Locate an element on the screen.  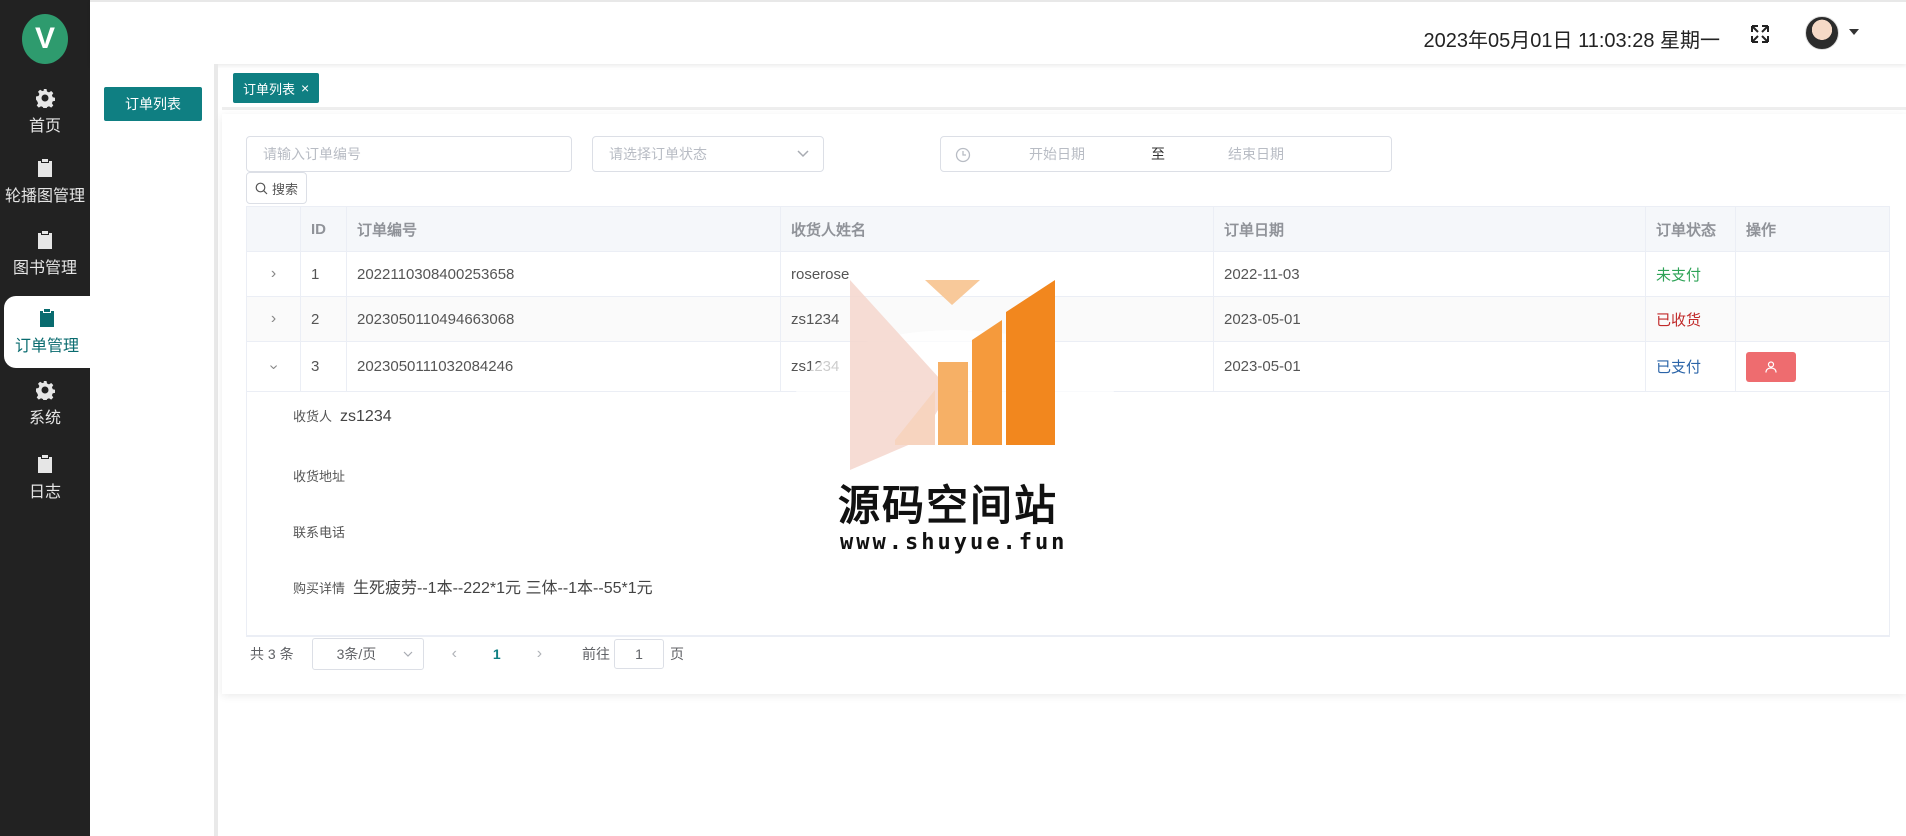
sidebar-item-home: 首页 is located at coordinates (45, 112).